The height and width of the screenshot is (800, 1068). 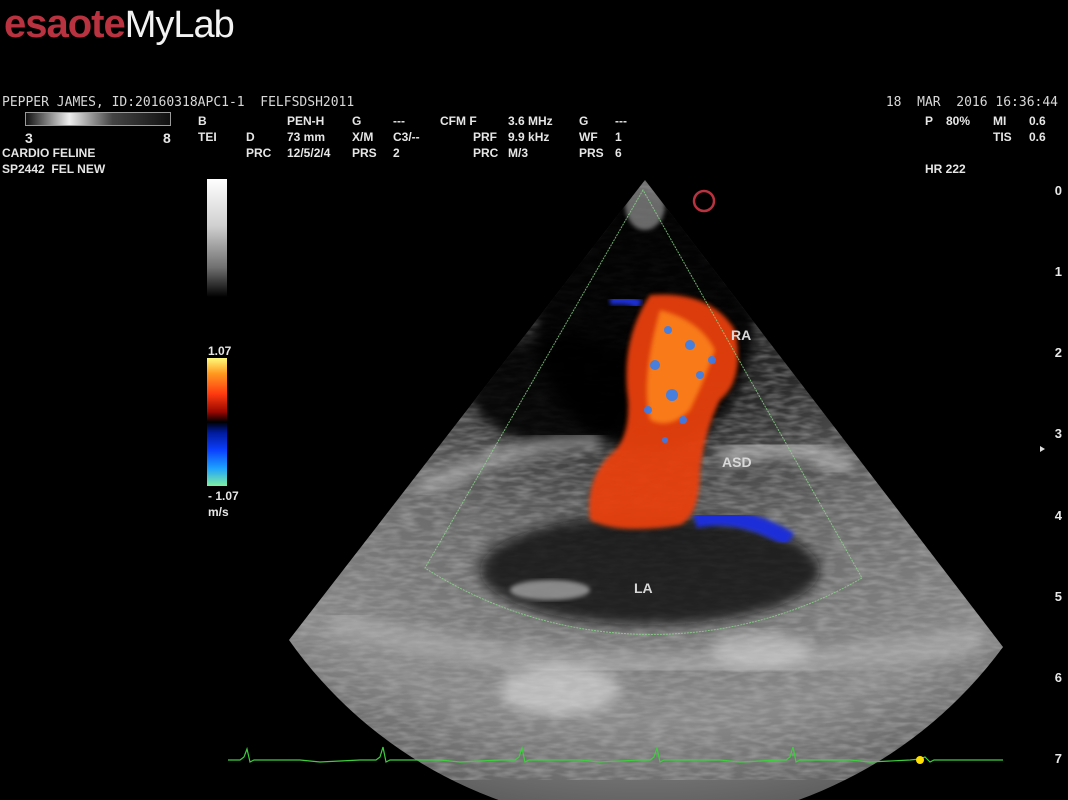 I want to click on depth-mark: 2, so click(x=1058, y=352).